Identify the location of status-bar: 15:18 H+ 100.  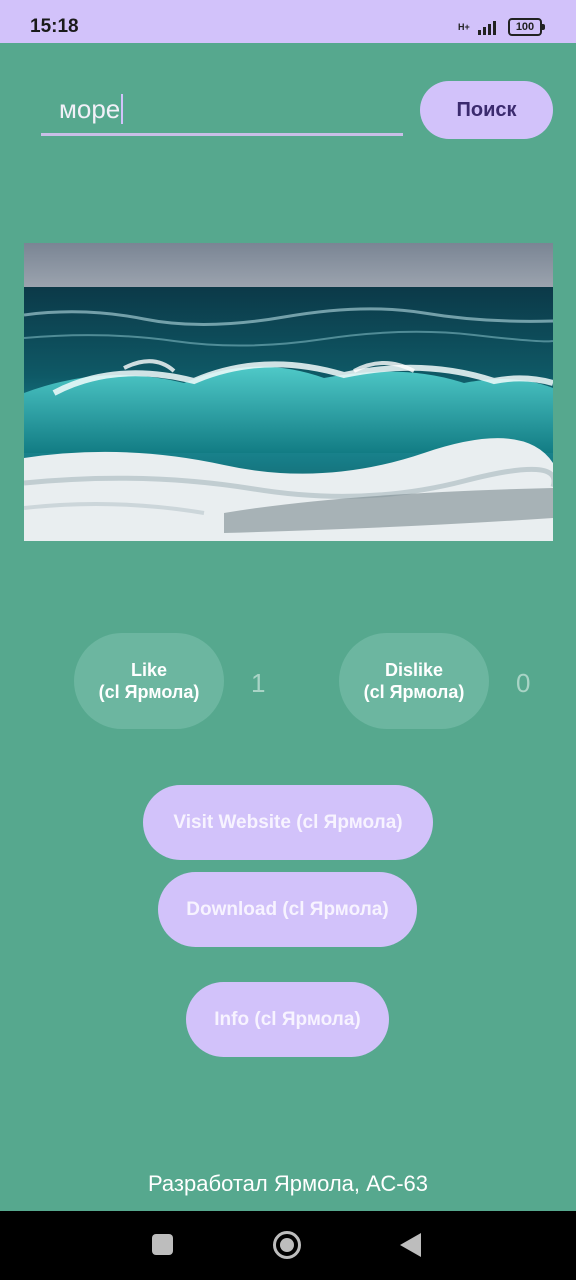
(288, 21).